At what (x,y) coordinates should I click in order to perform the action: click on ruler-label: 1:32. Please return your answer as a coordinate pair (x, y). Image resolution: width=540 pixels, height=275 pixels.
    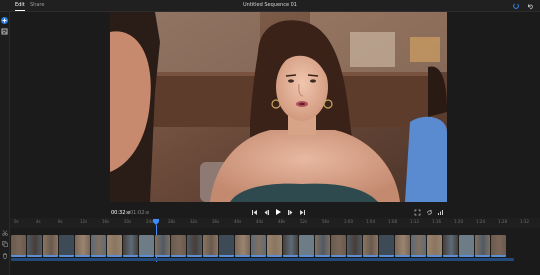
    Looking at the image, I should click on (524, 221).